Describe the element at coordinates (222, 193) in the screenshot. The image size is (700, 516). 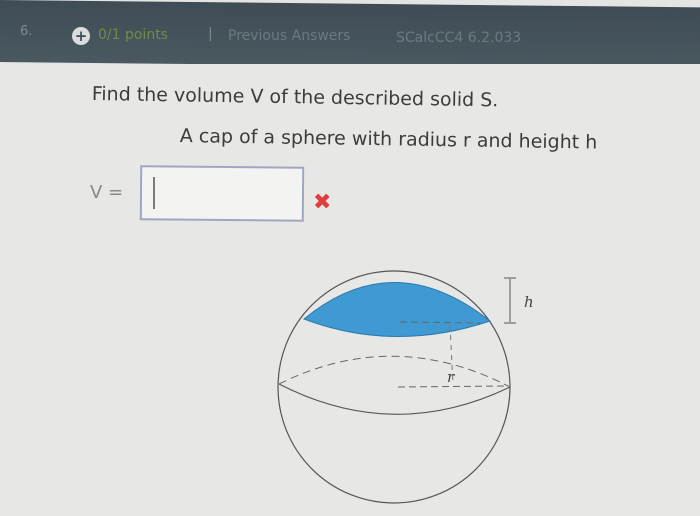
I see `answer-input` at that location.